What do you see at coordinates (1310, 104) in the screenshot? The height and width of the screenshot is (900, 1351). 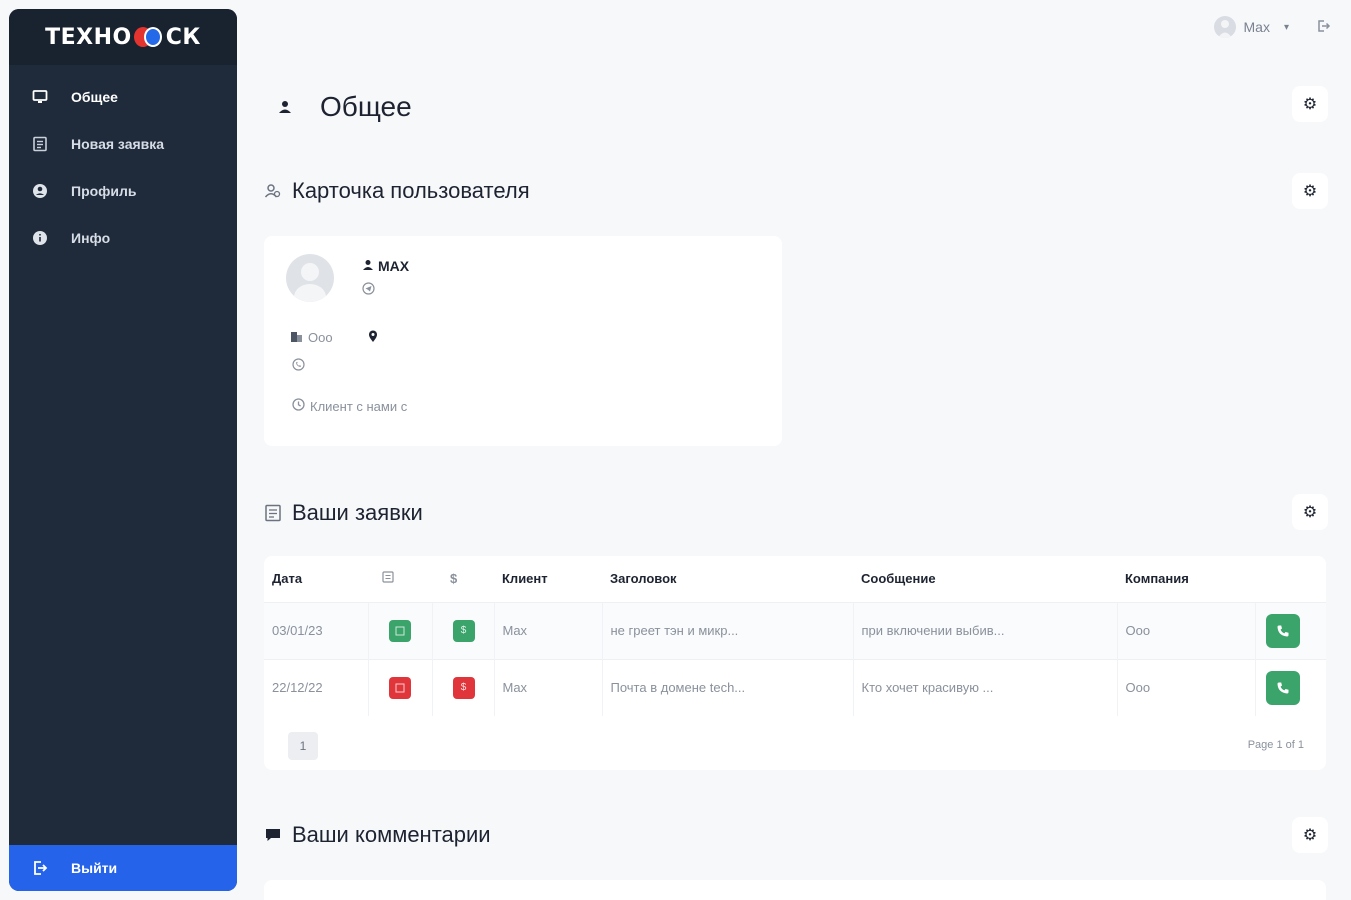 I see `page-settings-gear-icon: ⚙` at bounding box center [1310, 104].